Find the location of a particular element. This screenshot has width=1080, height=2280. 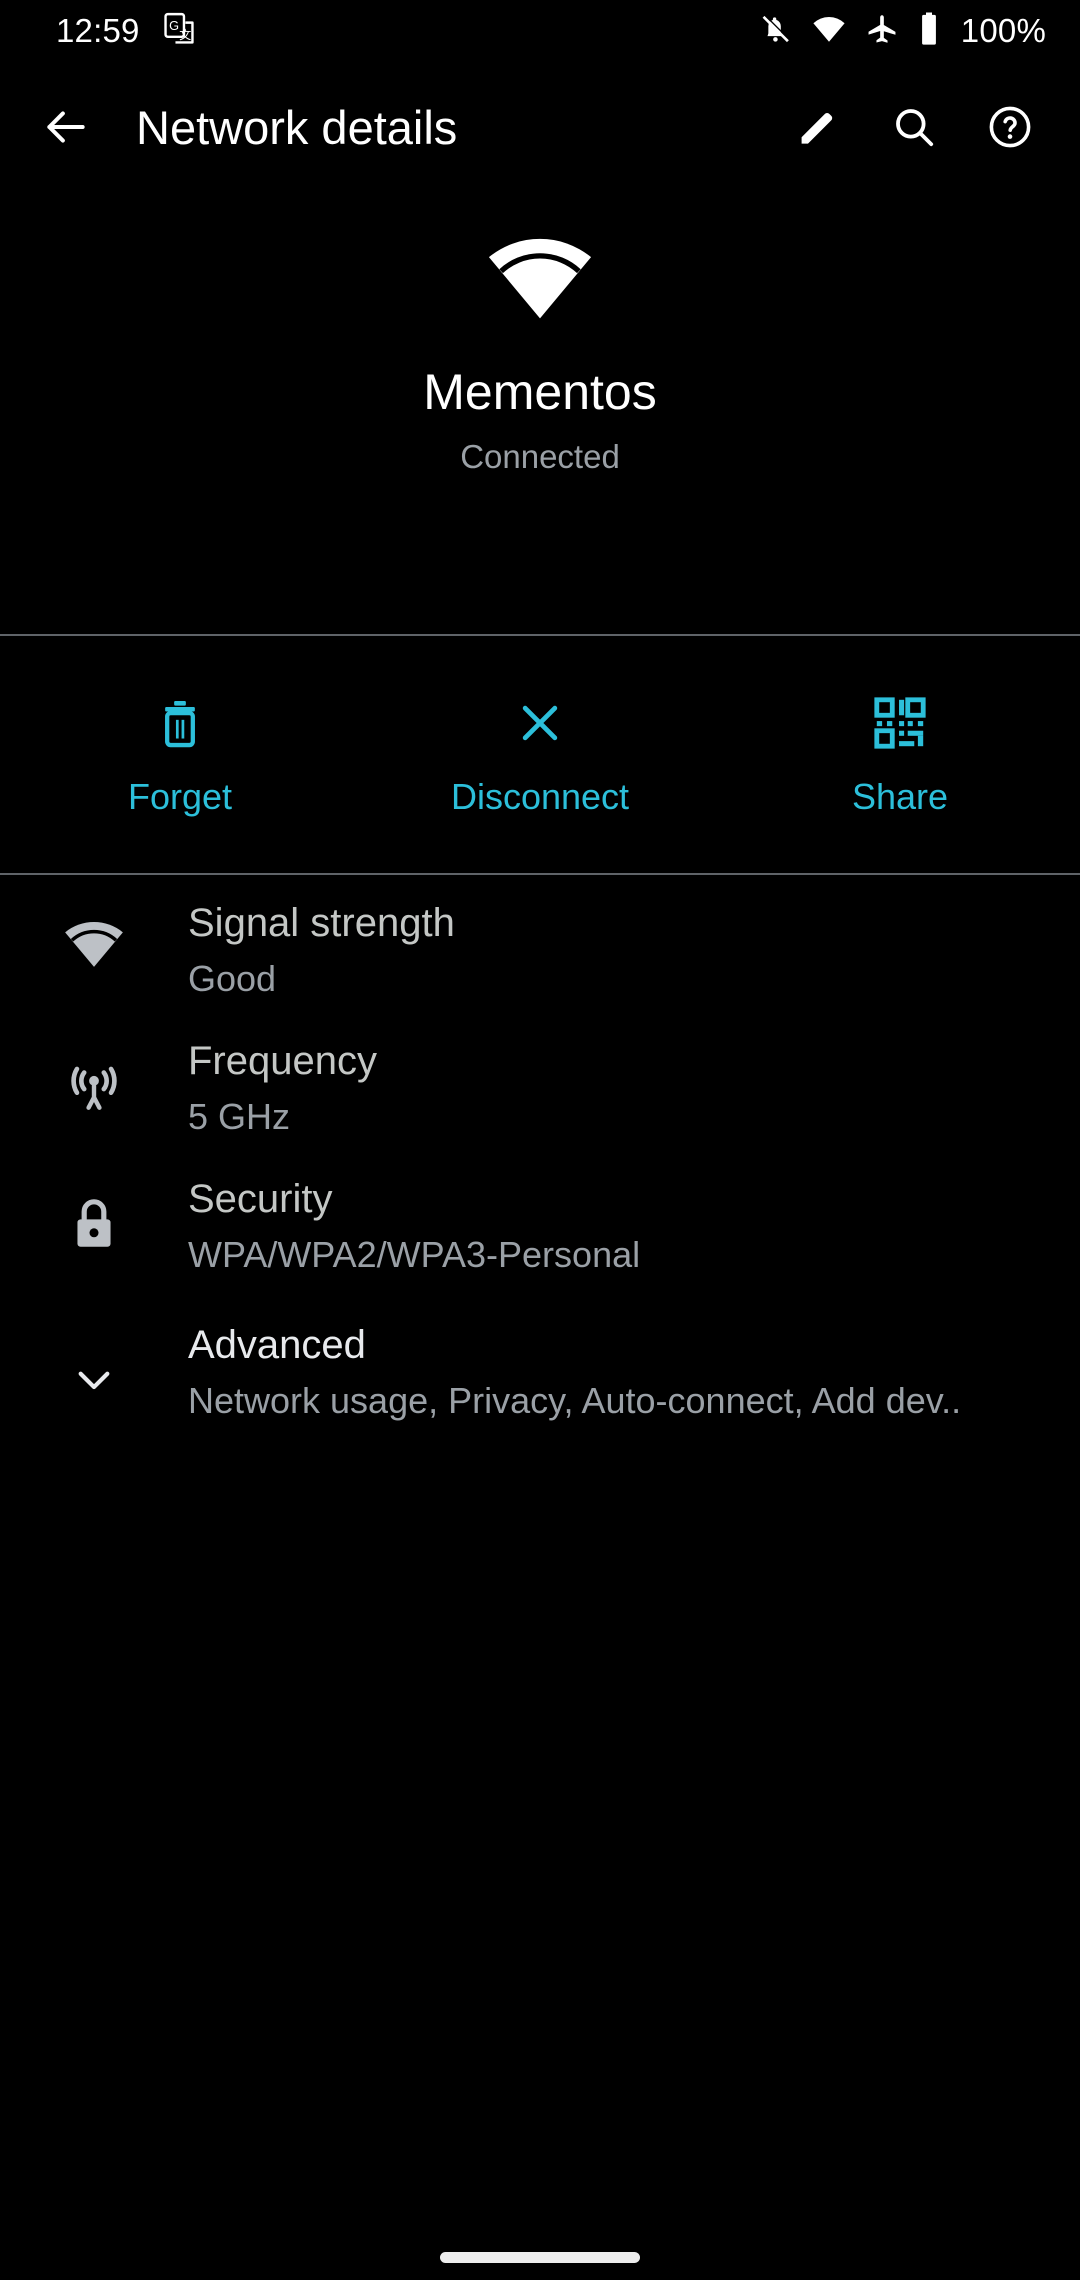

airplane-mode-icon is located at coordinates (882, 31).